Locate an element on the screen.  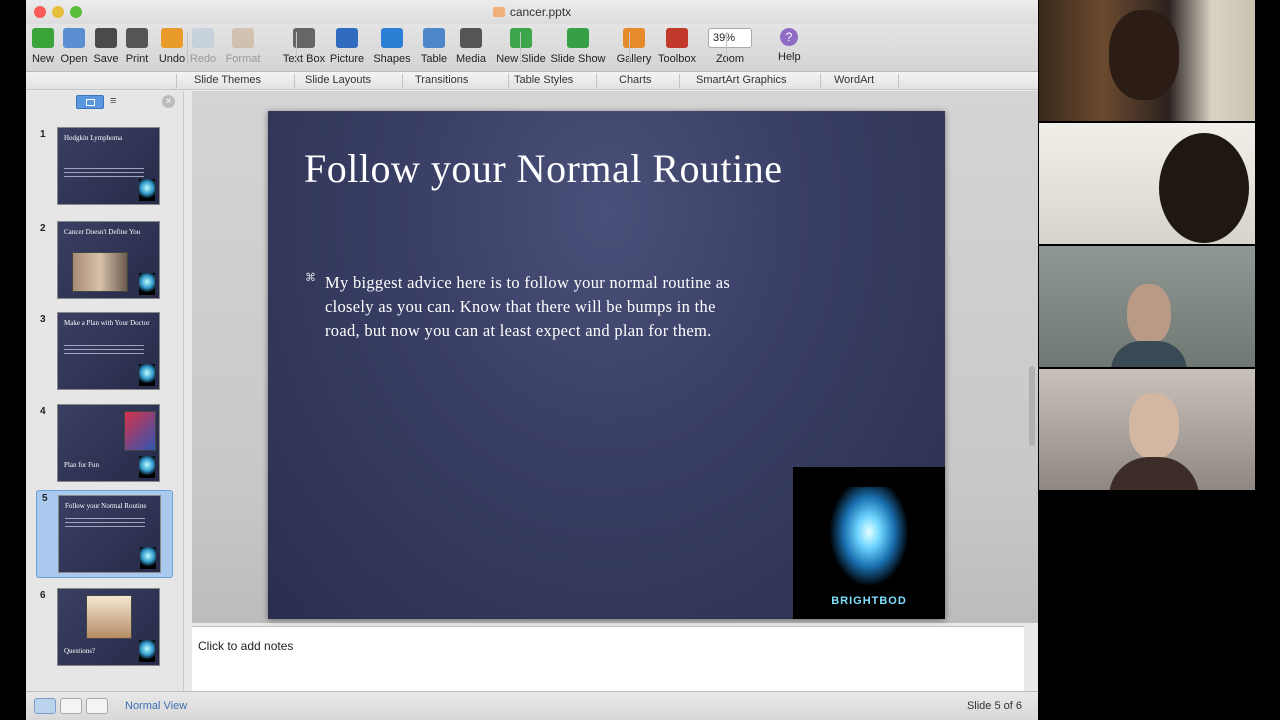
shapes-label: Shapes is located at coordinates (392, 59).